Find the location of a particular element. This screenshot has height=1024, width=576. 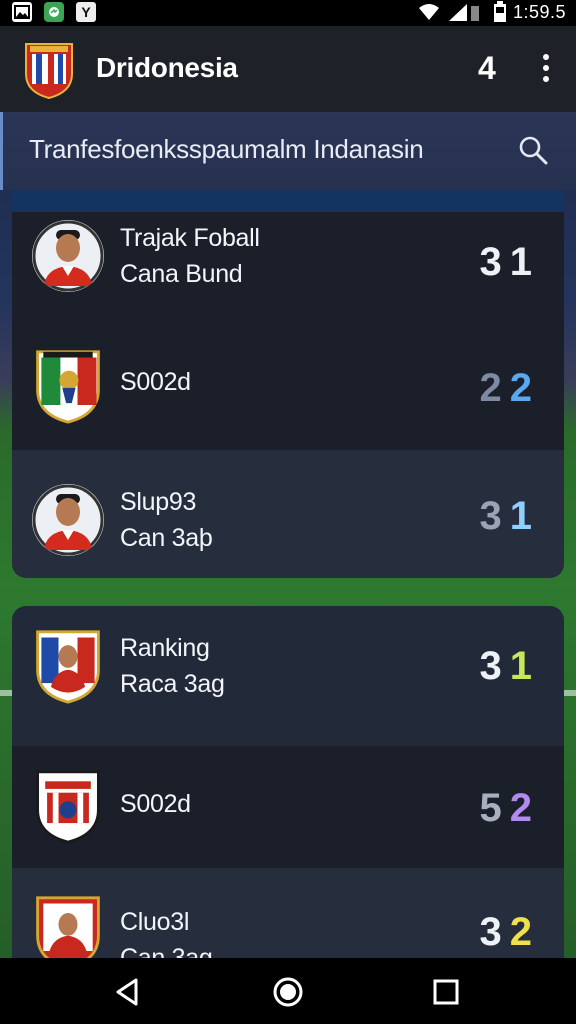

list-header-divider is located at coordinates (288, 201).